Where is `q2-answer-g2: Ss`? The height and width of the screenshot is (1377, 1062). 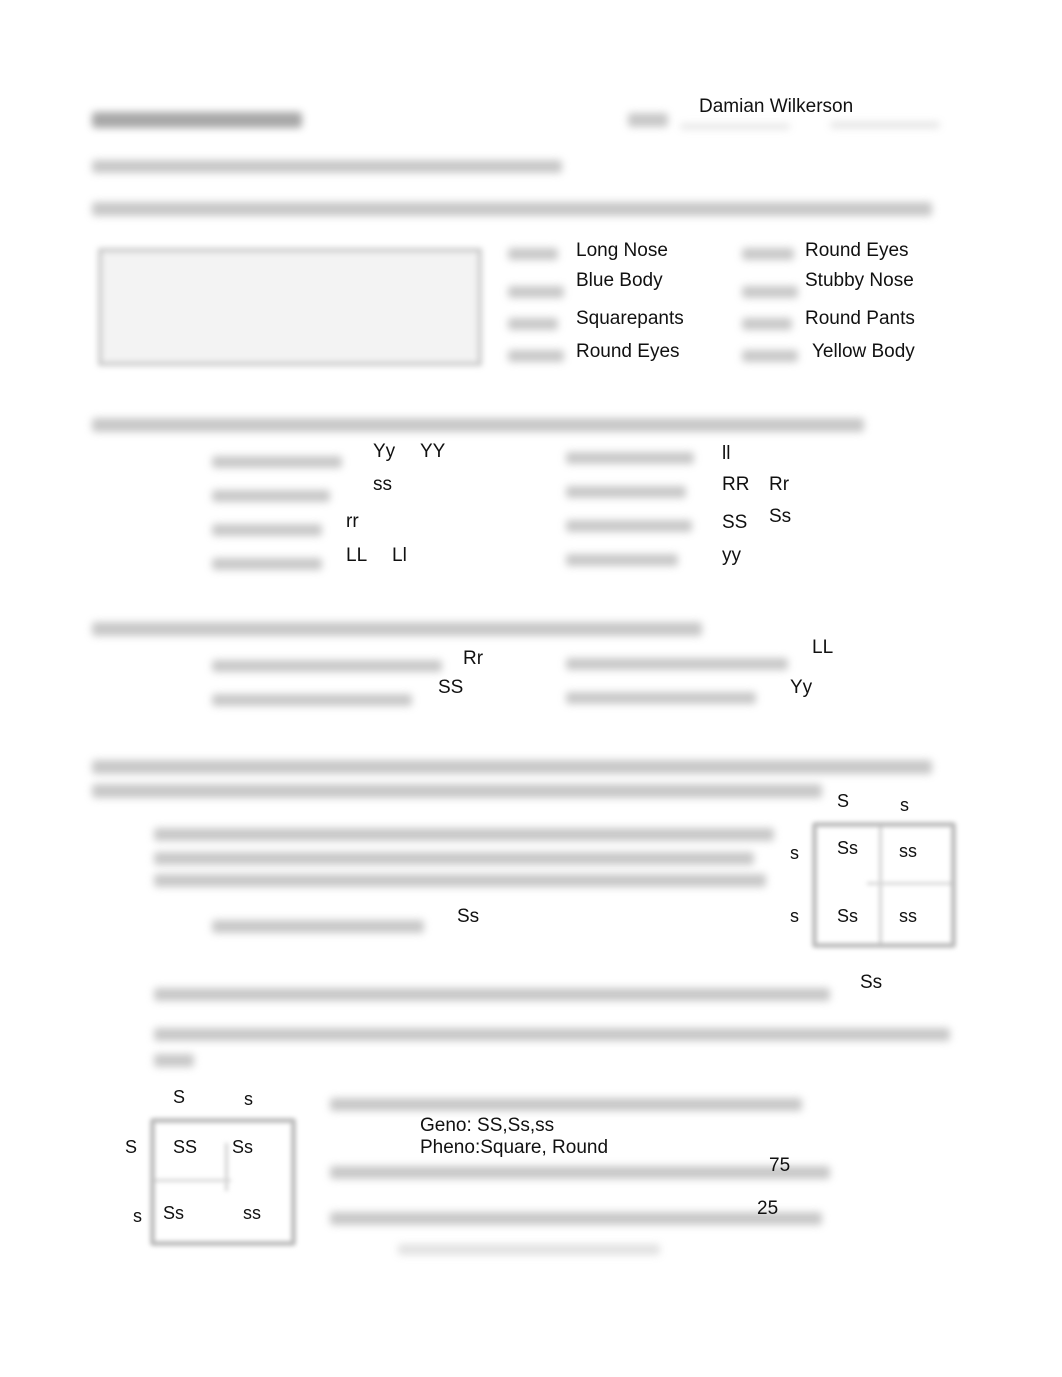
q2-answer-g2: Ss is located at coordinates (780, 516).